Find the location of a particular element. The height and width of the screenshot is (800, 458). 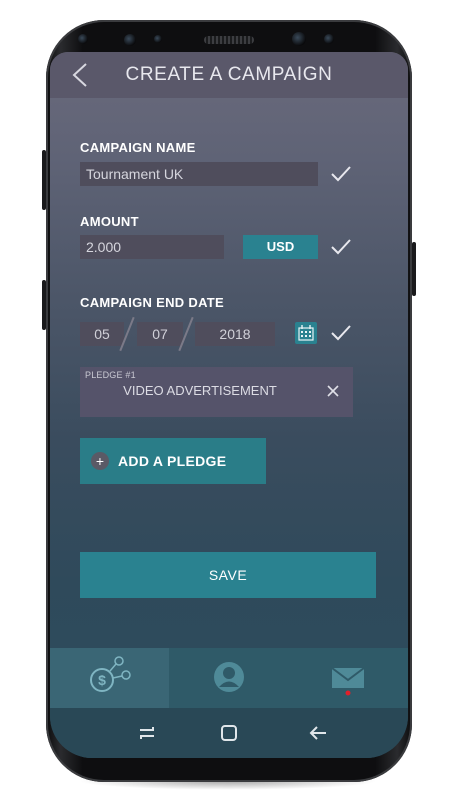

save-button: SAVE is located at coordinates (228, 575).